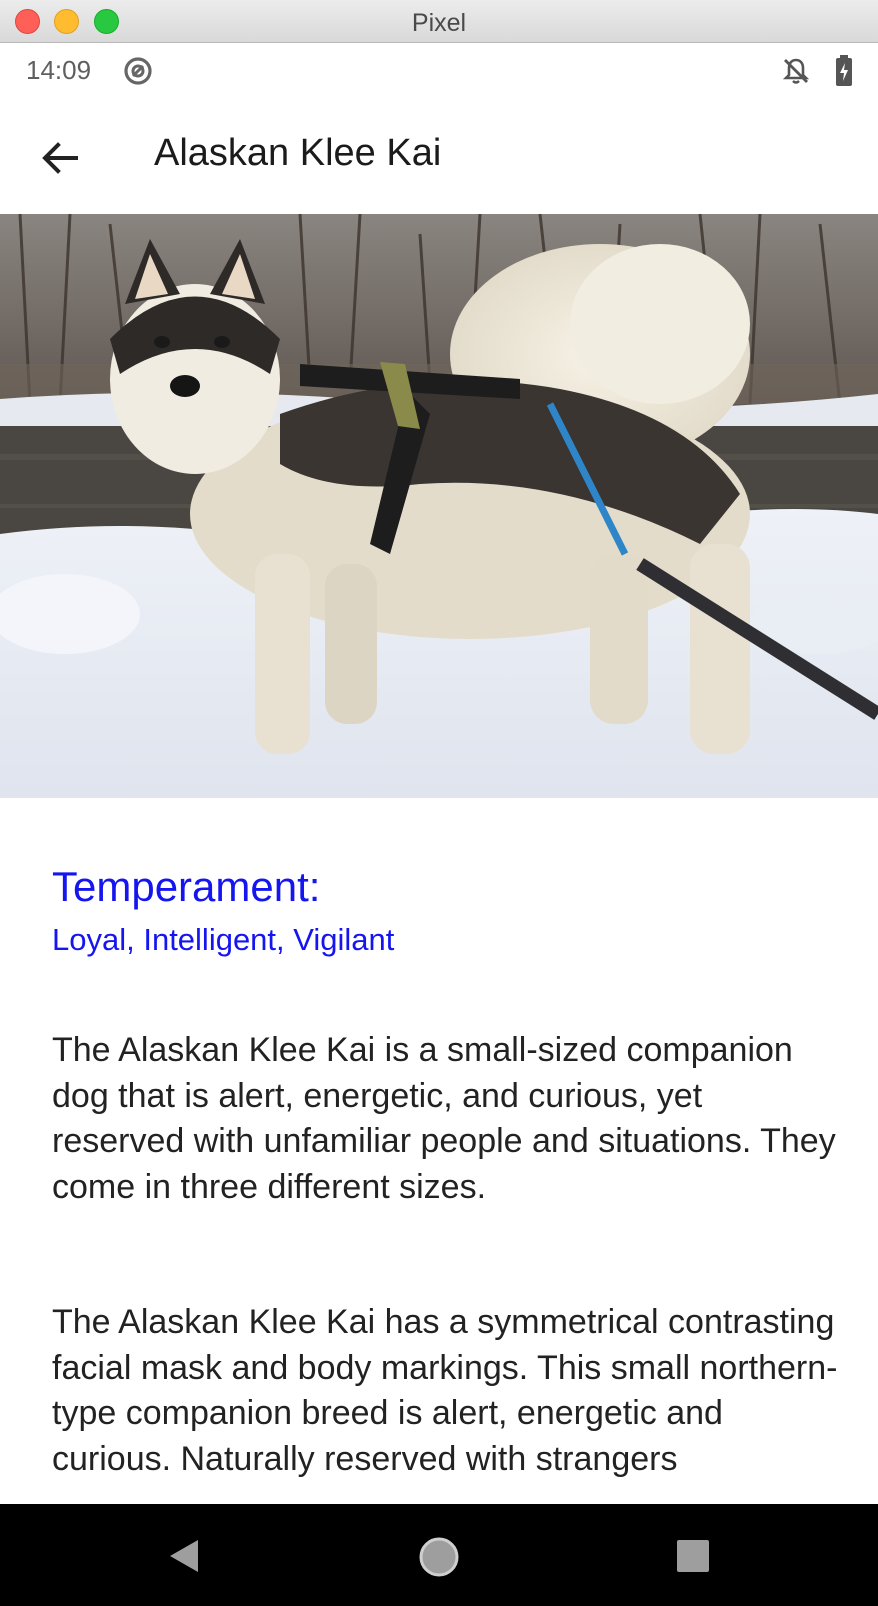 The image size is (878, 1606). What do you see at coordinates (693, 1556) in the screenshot?
I see `nav-recent-icon` at bounding box center [693, 1556].